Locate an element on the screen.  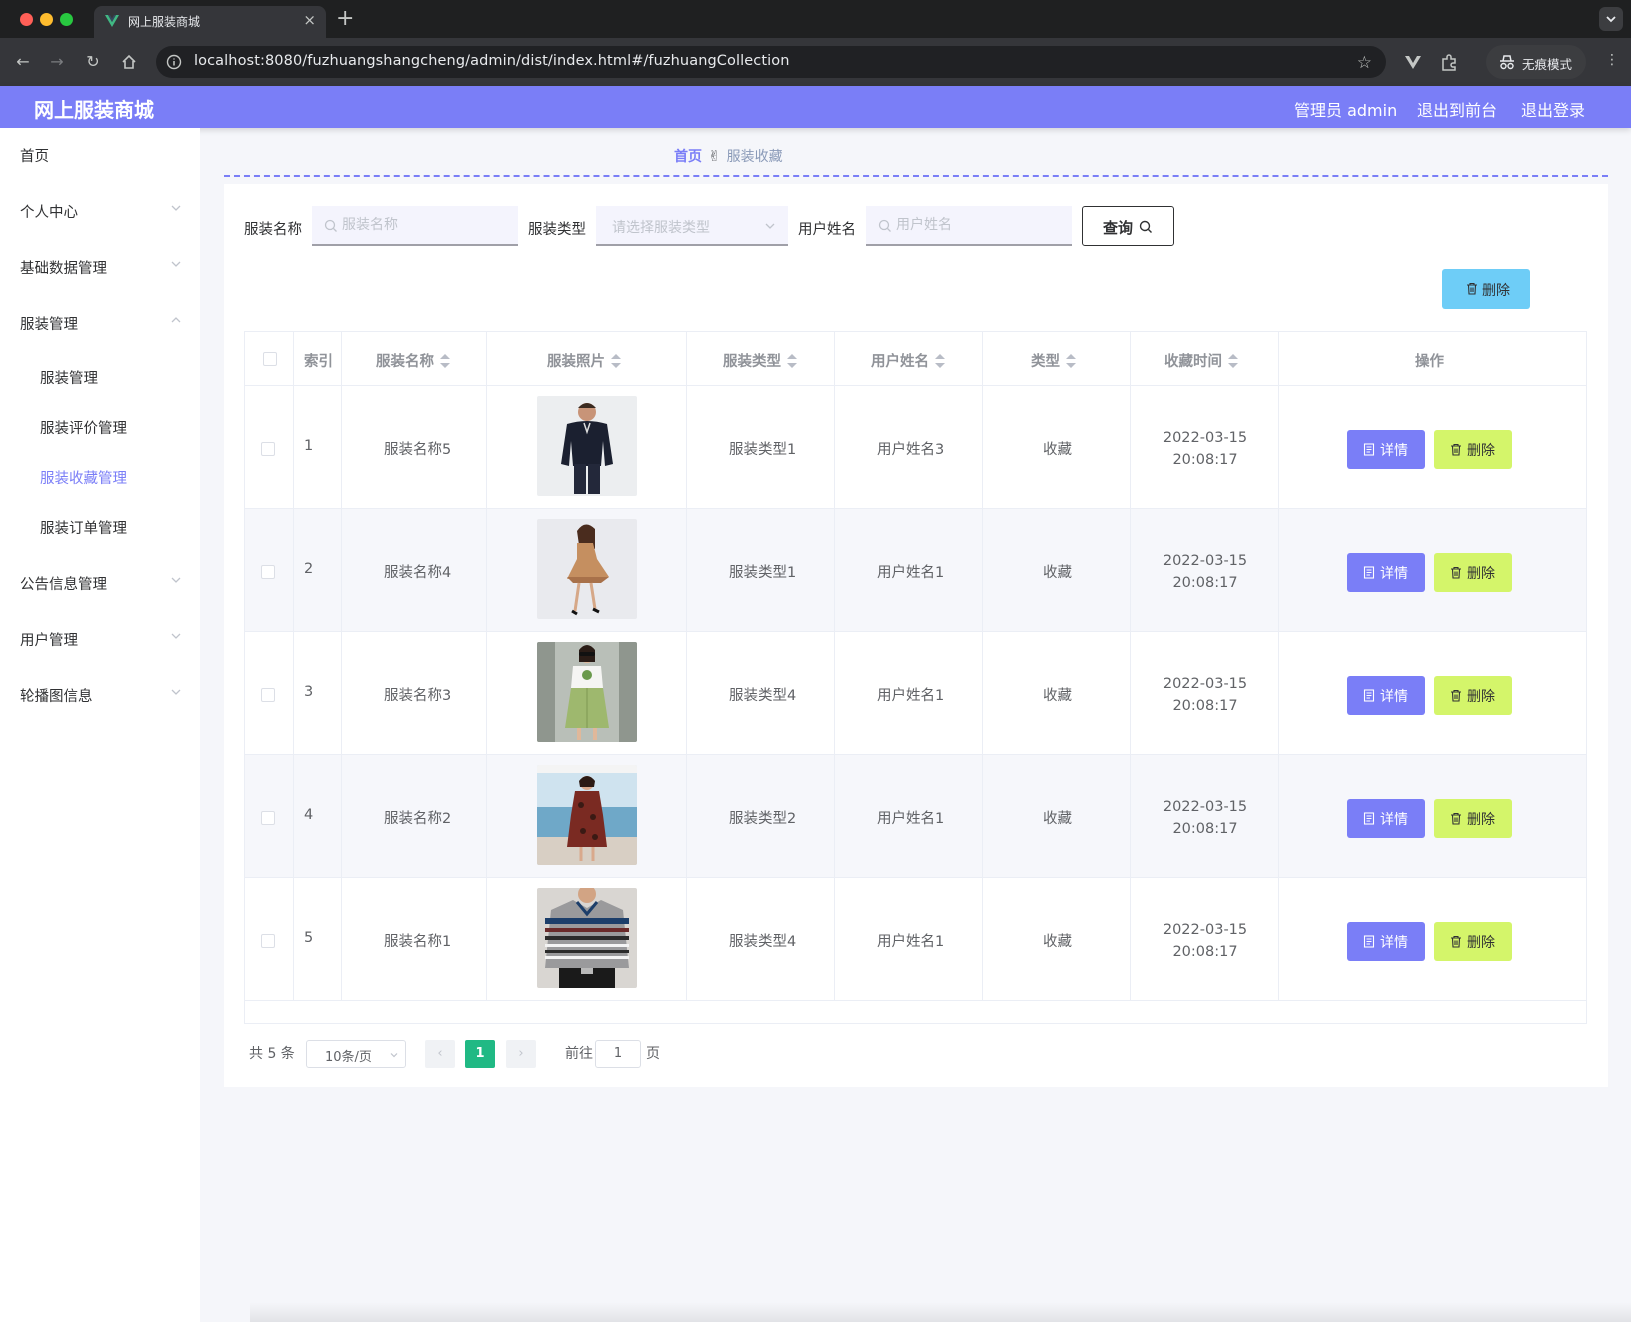
type-text: 服装类型2 is located at coordinates (763, 819).